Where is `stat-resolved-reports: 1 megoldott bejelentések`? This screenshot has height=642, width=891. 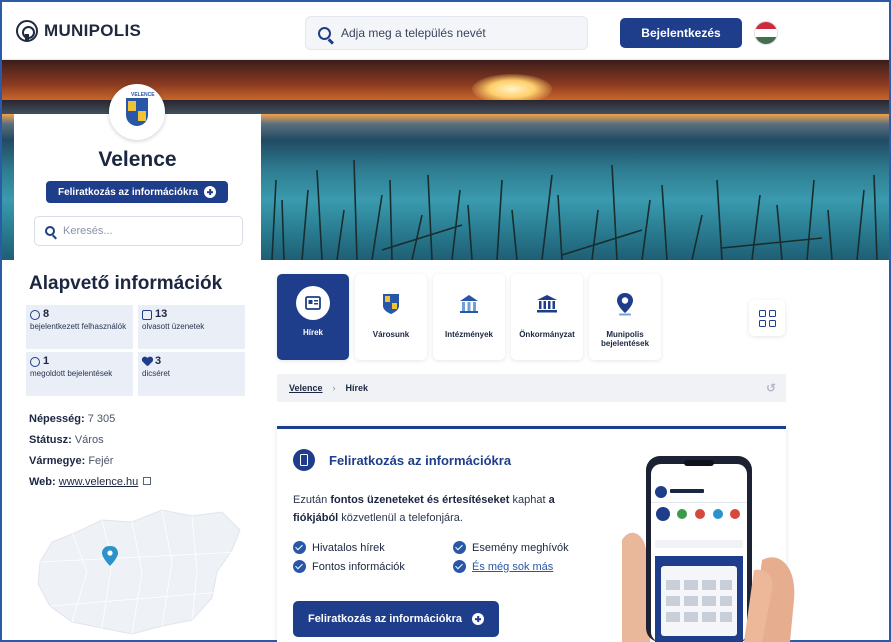
stat-resolved-reports: 1 megoldott bejelentések is located at coordinates (79, 374).